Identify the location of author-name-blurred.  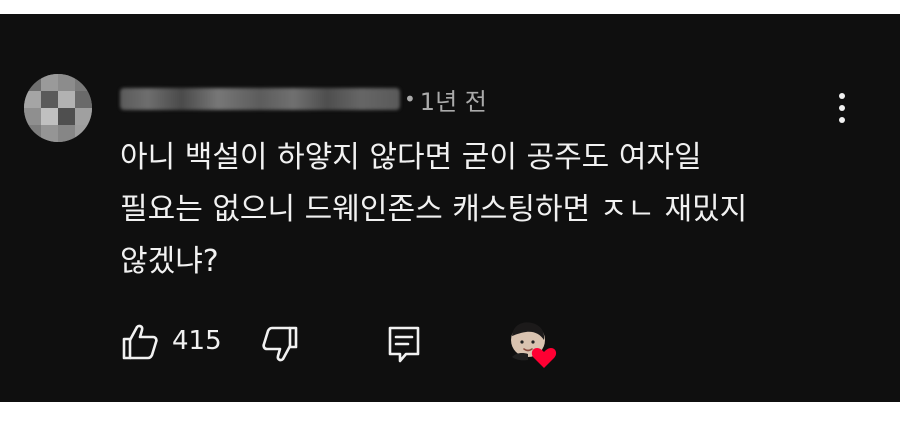
(260, 99).